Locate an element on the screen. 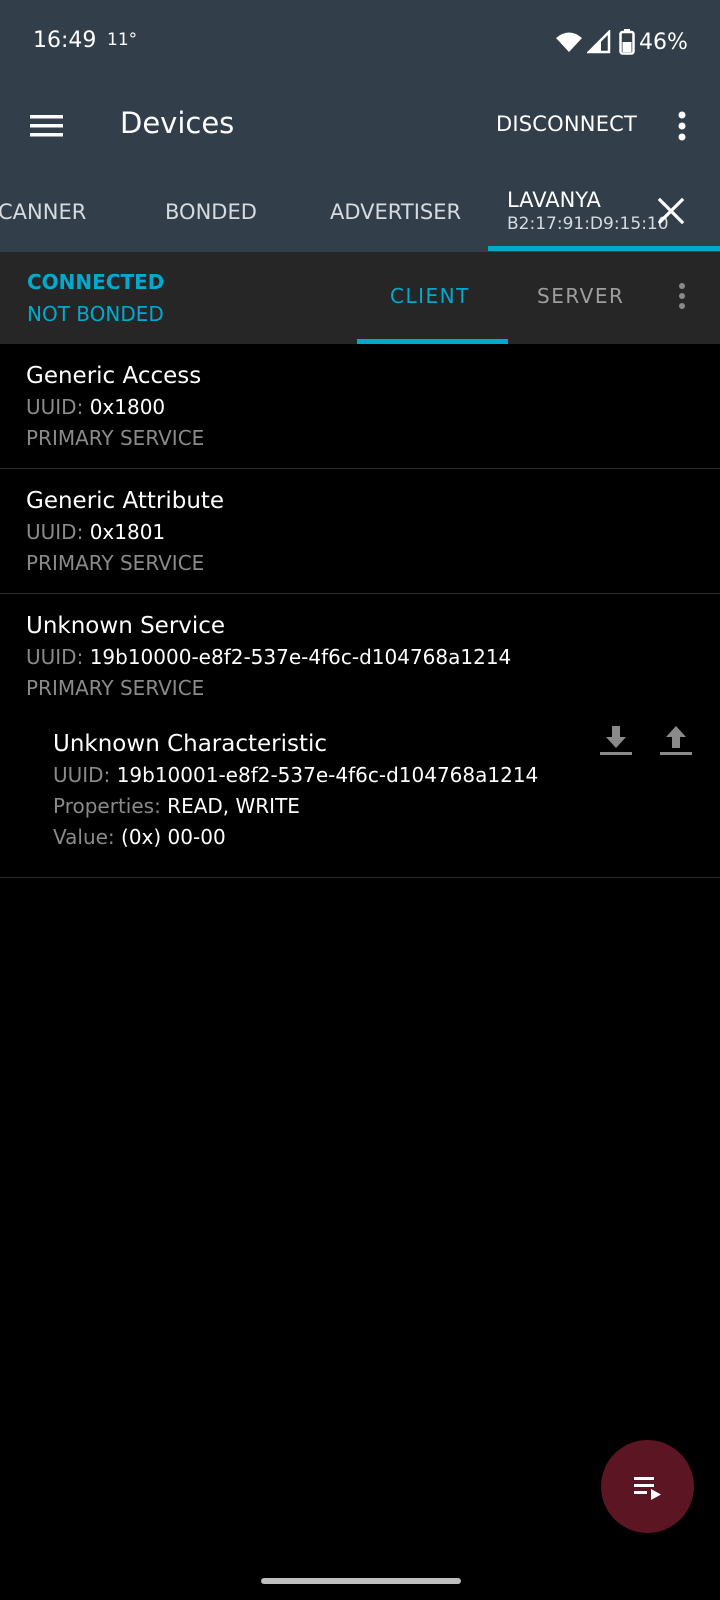 This screenshot has width=720, height=1600. battery-icon is located at coordinates (627, 42).